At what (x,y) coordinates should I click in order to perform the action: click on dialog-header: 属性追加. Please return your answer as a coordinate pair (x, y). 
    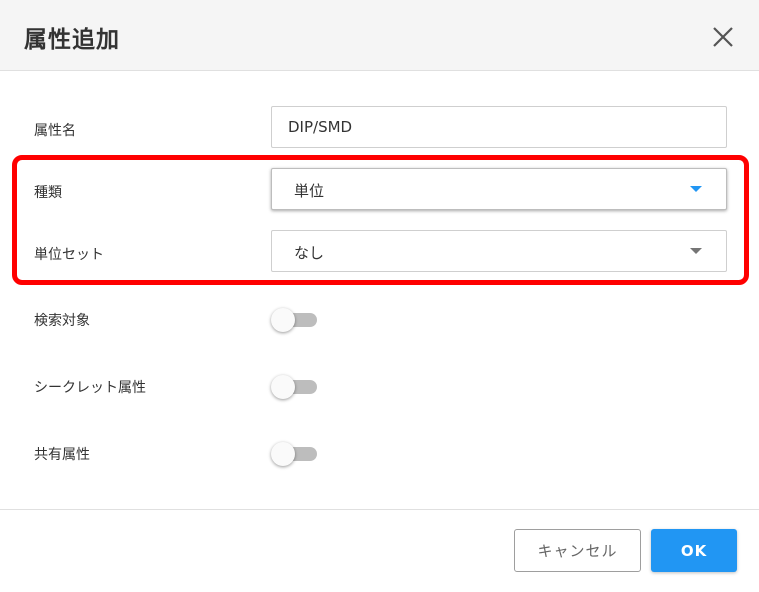
    Looking at the image, I should click on (379, 35).